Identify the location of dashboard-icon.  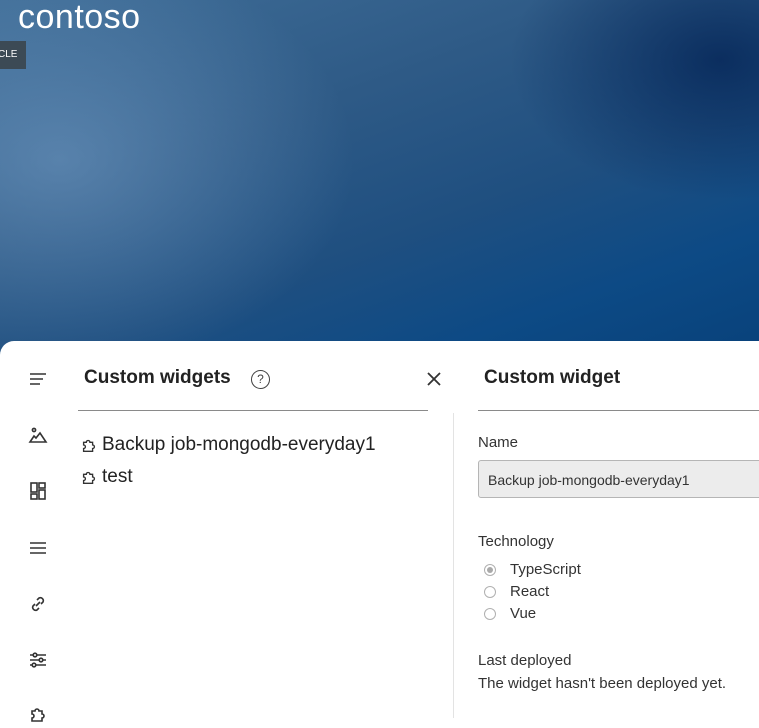
(38, 491).